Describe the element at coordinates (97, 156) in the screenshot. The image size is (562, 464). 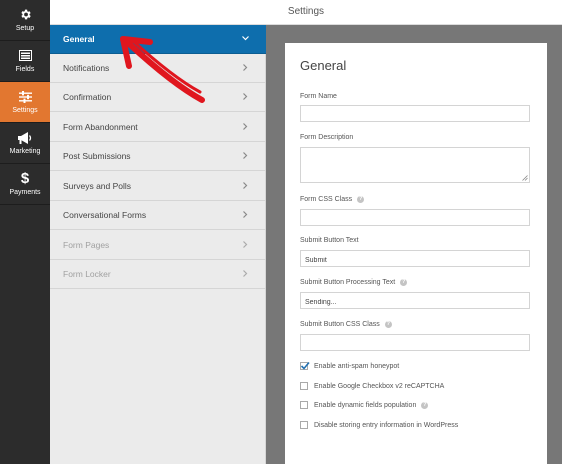
I see `subnav-item-label: Post Submissions` at that location.